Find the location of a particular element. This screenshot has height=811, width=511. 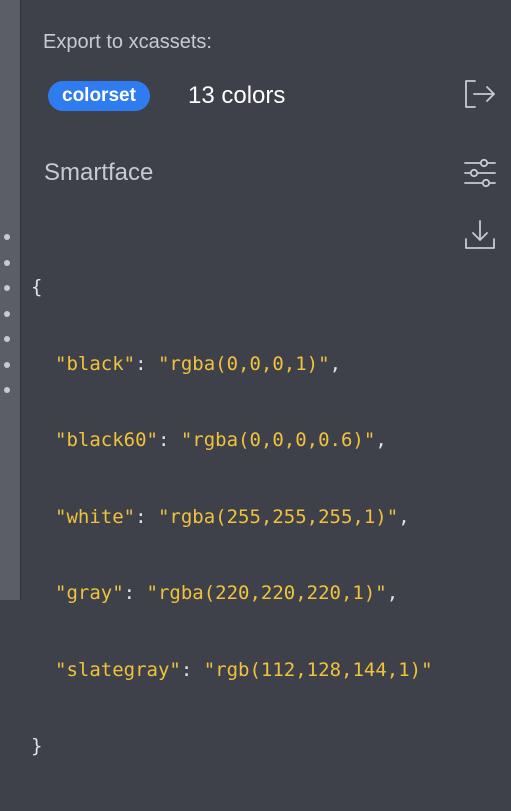

code-line: "slategray": "rgb(112,128,144,1)" is located at coordinates (244, 669).